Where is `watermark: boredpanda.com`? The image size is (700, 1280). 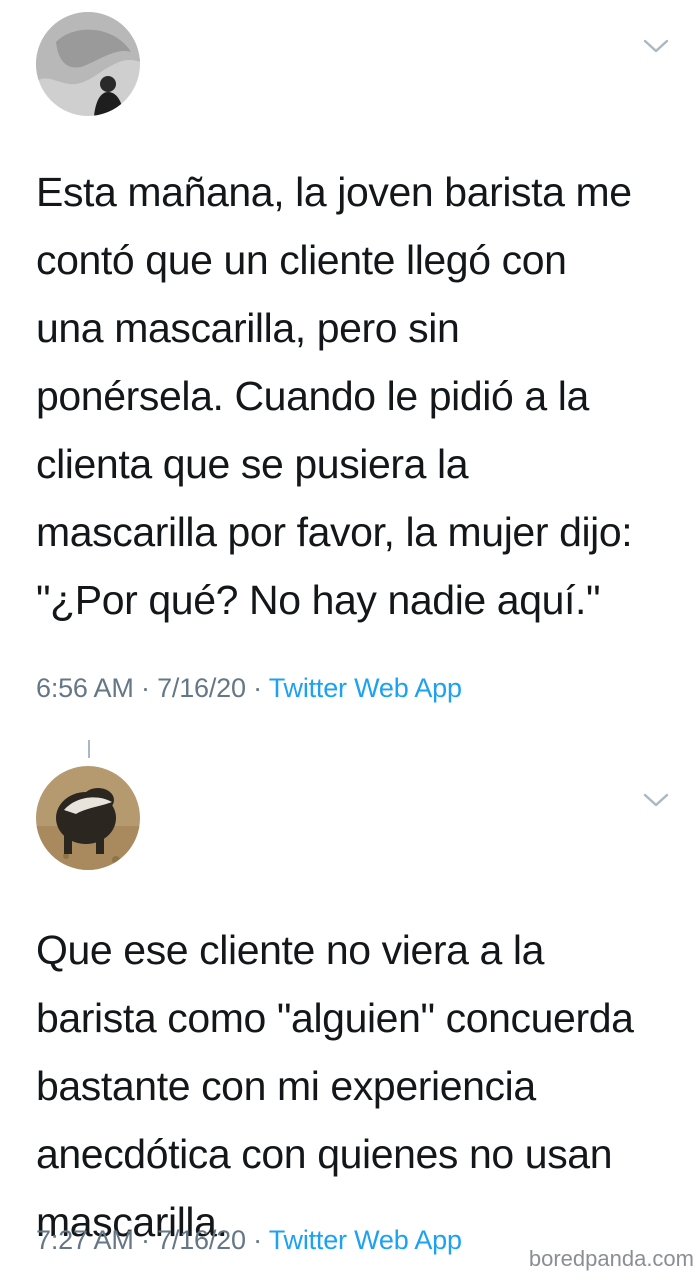 watermark: boredpanda.com is located at coordinates (611, 1259).